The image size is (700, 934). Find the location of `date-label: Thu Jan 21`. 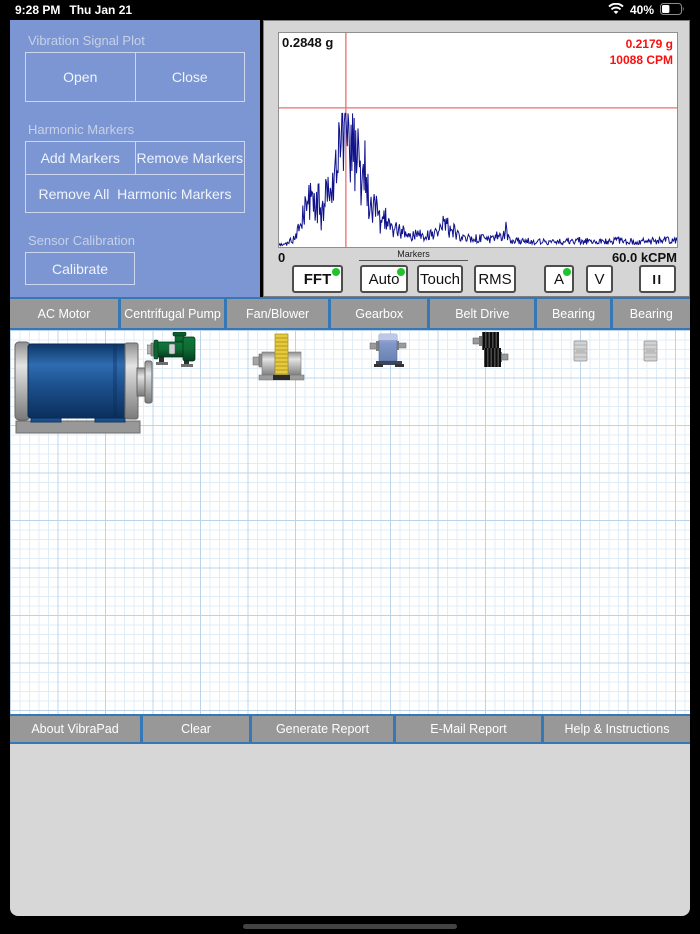

date-label: Thu Jan 21 is located at coordinates (101, 10).